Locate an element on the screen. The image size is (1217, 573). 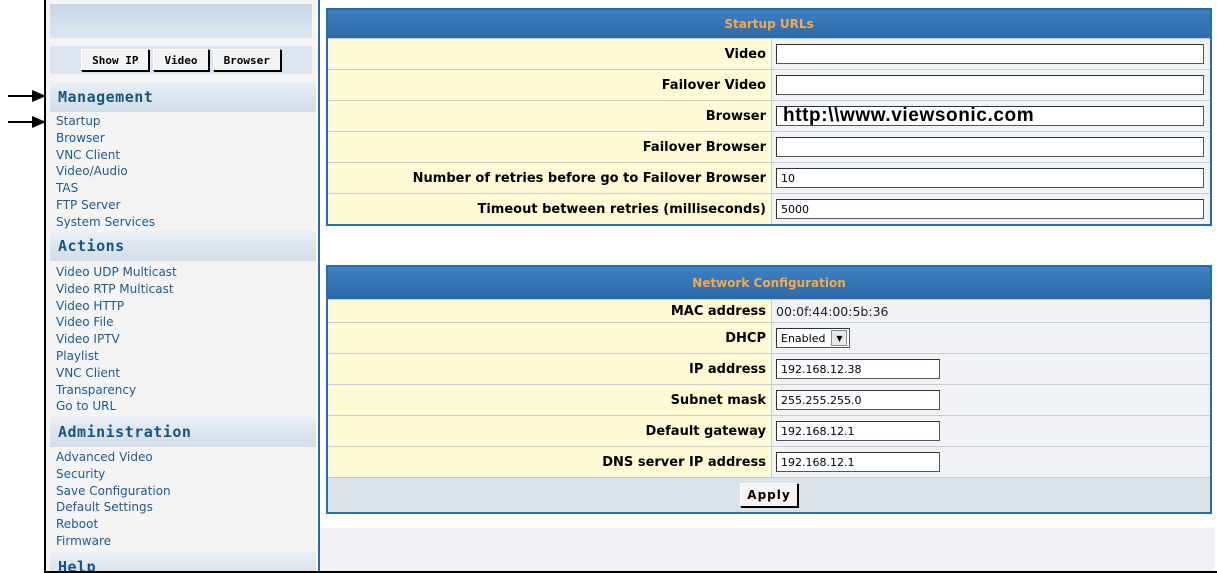
browser-button: Browser is located at coordinates (246, 60).